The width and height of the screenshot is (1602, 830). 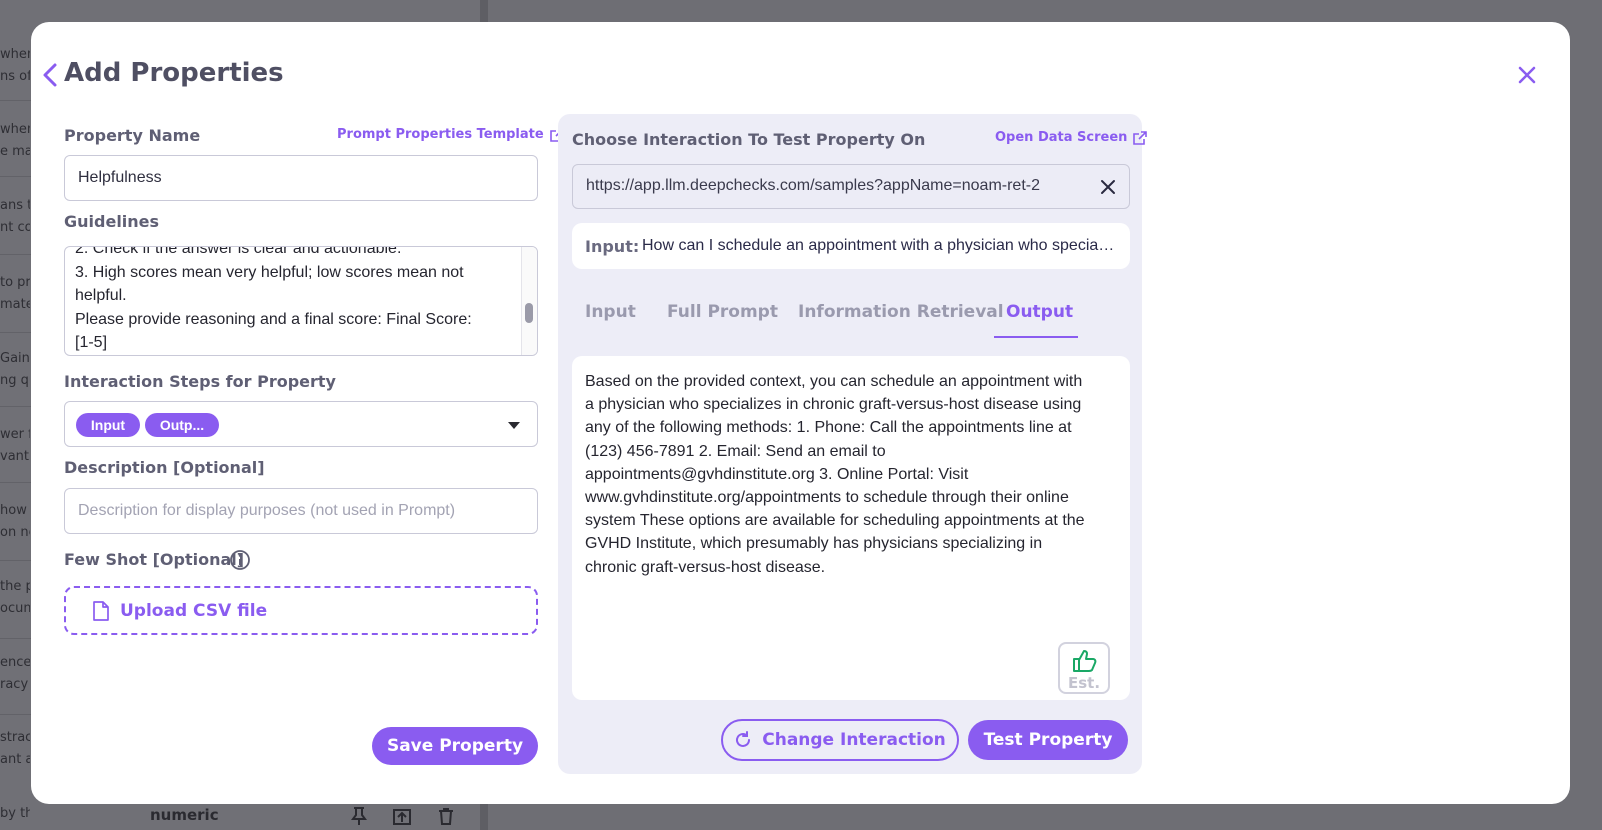 I want to click on open-data-screen-label: Open Data Screen, so click(x=1061, y=137).